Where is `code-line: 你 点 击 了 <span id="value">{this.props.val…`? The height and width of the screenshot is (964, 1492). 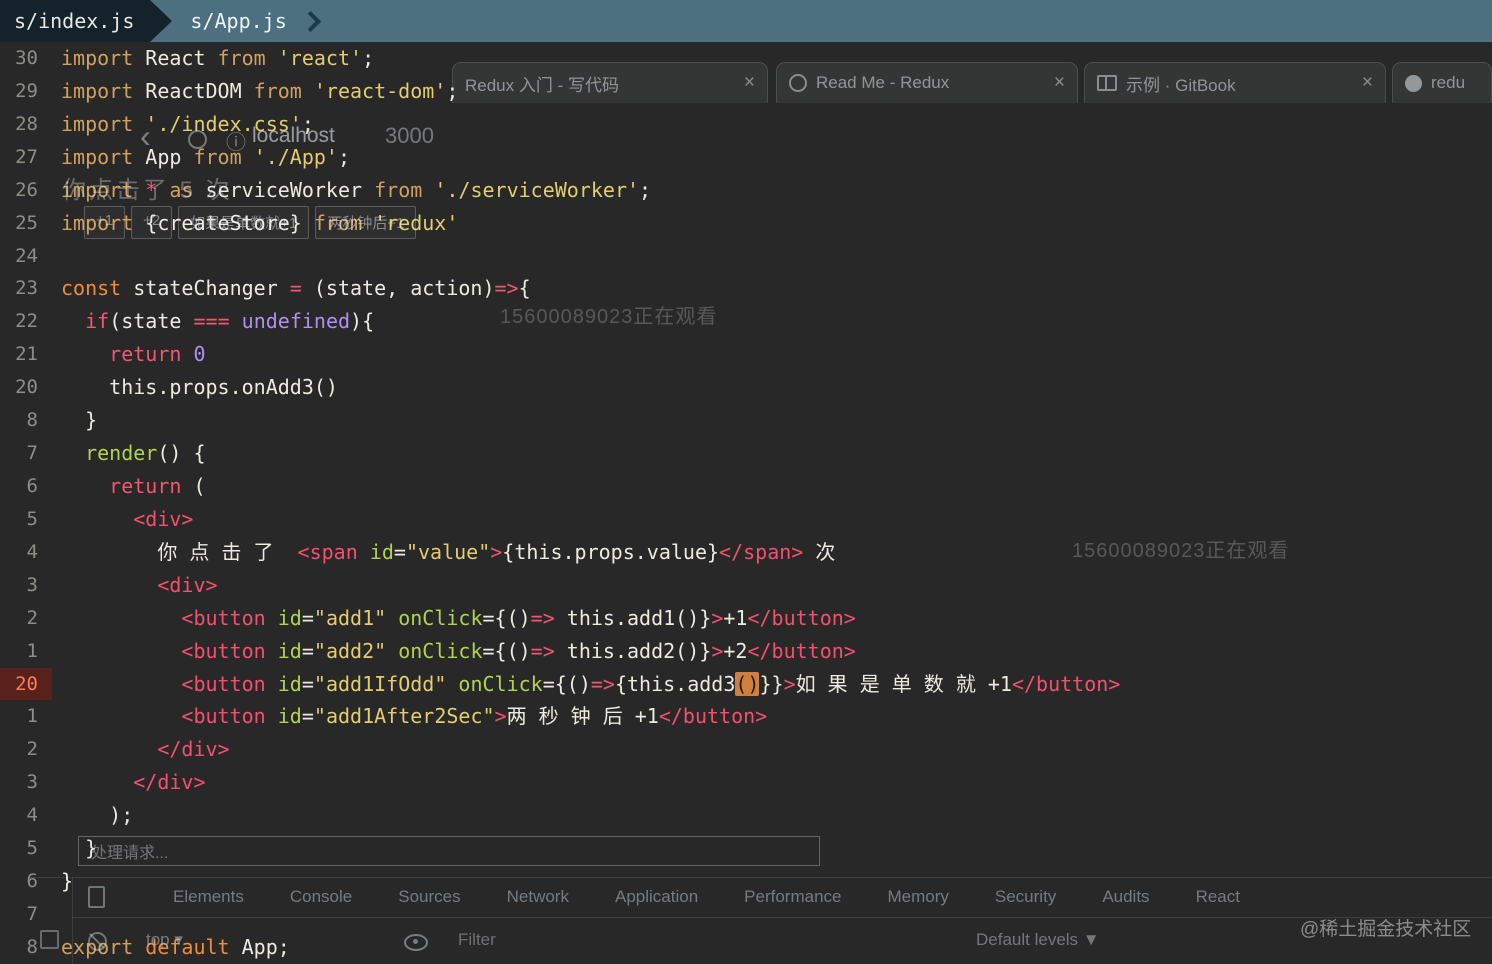
code-line: 你 点 击 了 <span id="value">{this.props.val… is located at coordinates (443, 552).